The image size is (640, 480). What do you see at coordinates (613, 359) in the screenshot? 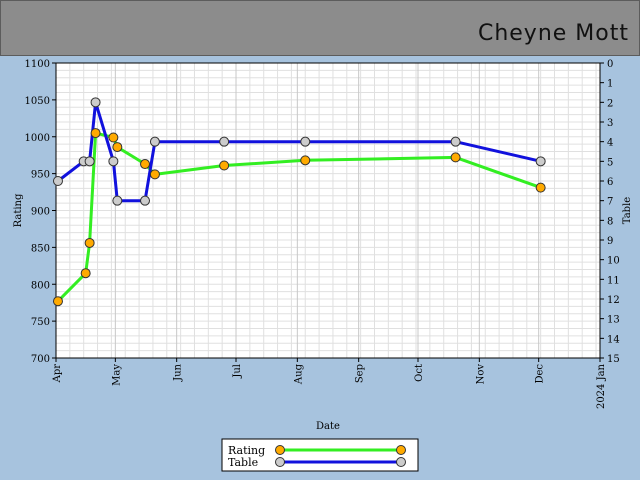
I see `y-right-tick-label: 15` at bounding box center [613, 359].